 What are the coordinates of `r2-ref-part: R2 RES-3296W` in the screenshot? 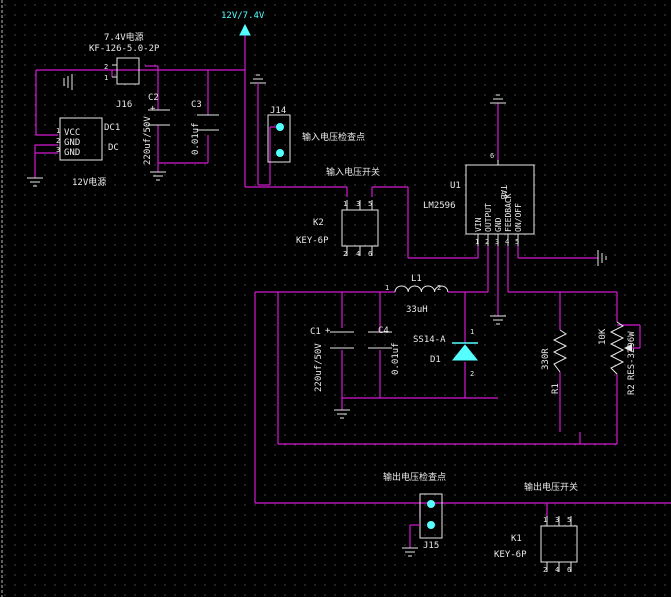 It's located at (632, 363).